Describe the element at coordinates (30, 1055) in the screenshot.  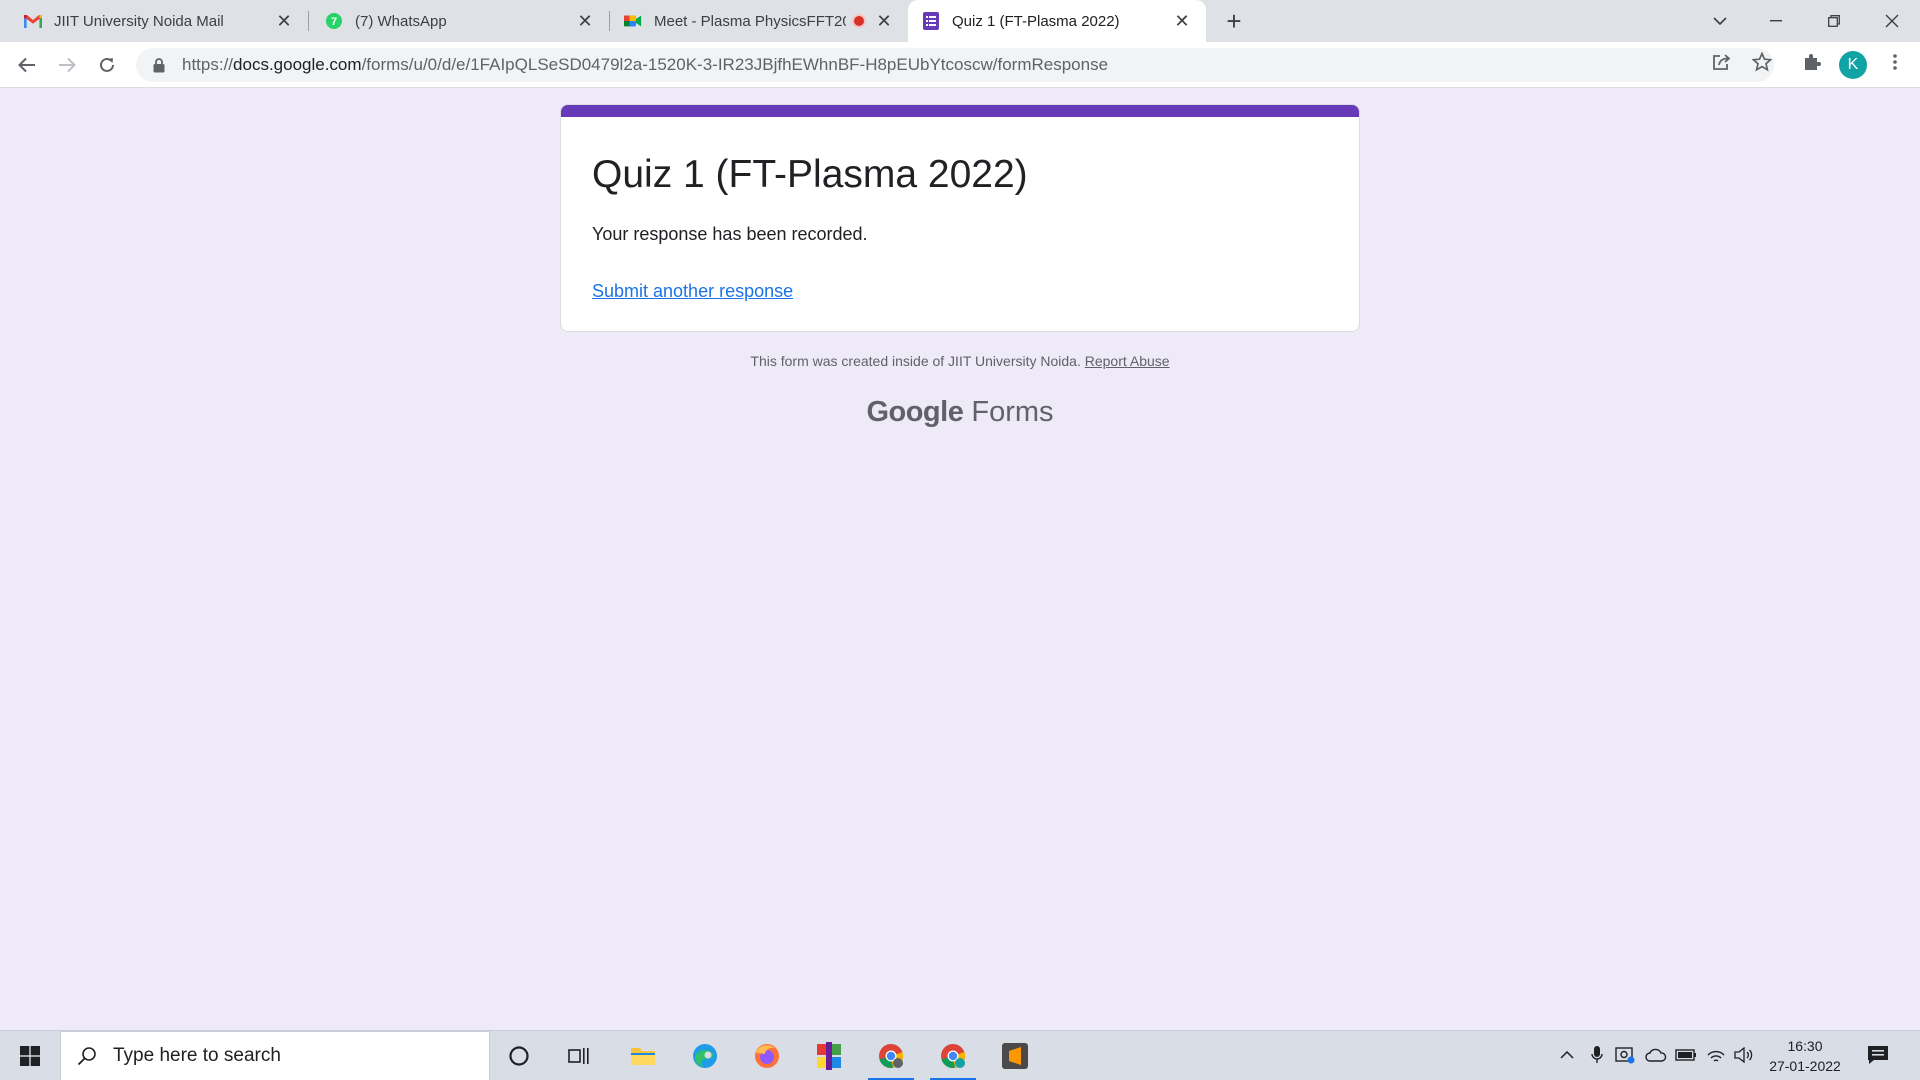
I see `windows-start-icon` at that location.